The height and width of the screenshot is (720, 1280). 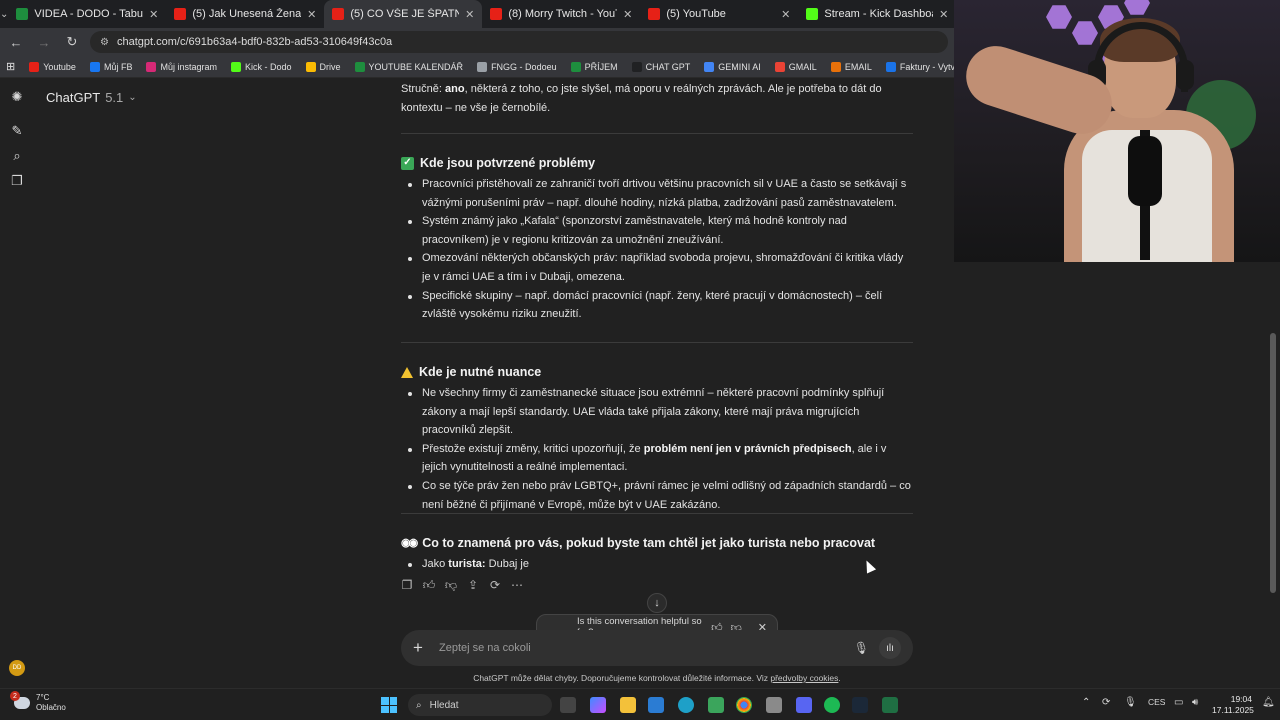 I want to click on tab-title: Stream - Kick Dashboard, so click(x=878, y=14).